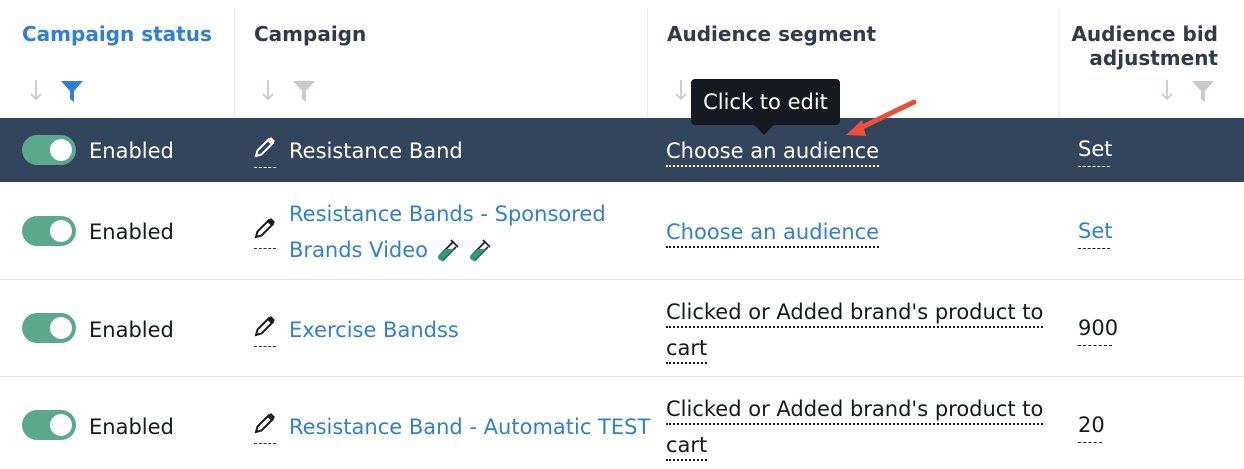 This screenshot has width=1244, height=469. What do you see at coordinates (1153, 58) in the screenshot?
I see `column-title-bid-line2: adjustment` at bounding box center [1153, 58].